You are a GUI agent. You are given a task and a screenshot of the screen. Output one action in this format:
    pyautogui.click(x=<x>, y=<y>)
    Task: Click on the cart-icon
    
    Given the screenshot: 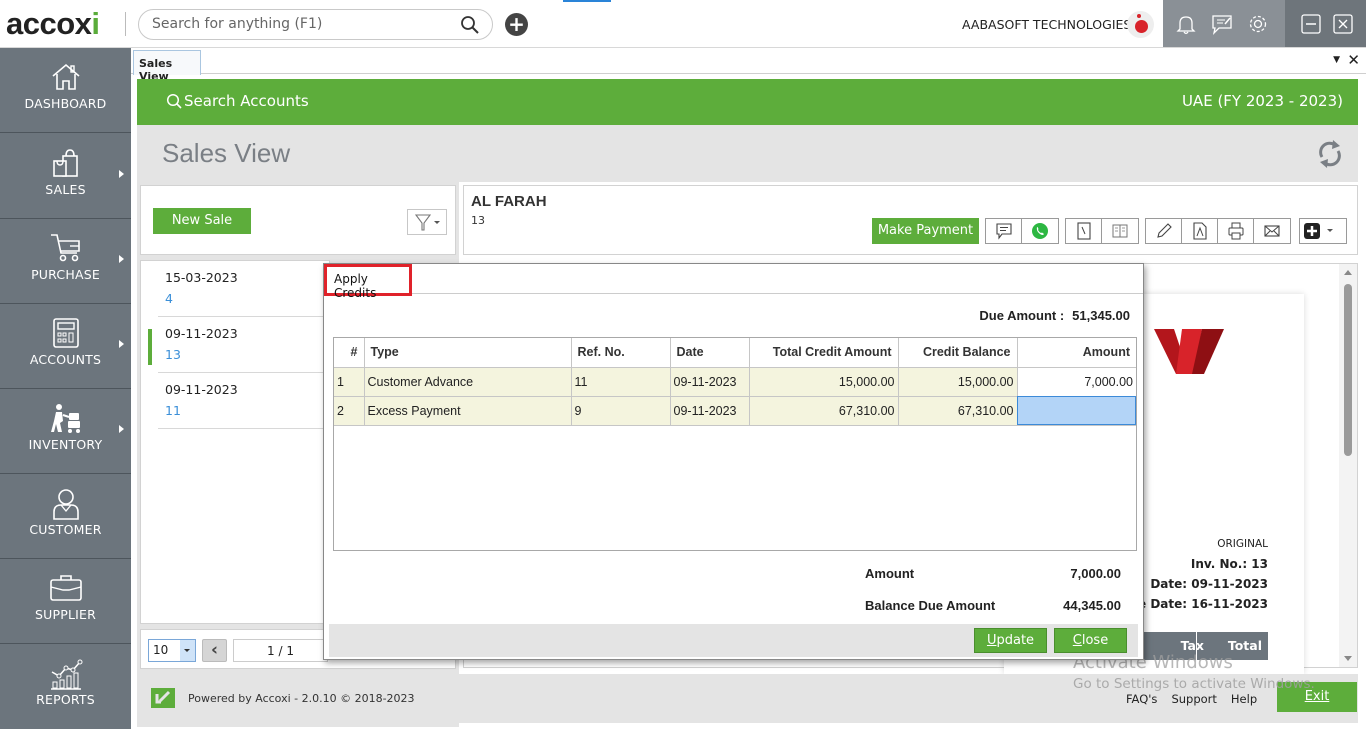 What is the action you would take?
    pyautogui.click(x=65, y=248)
    